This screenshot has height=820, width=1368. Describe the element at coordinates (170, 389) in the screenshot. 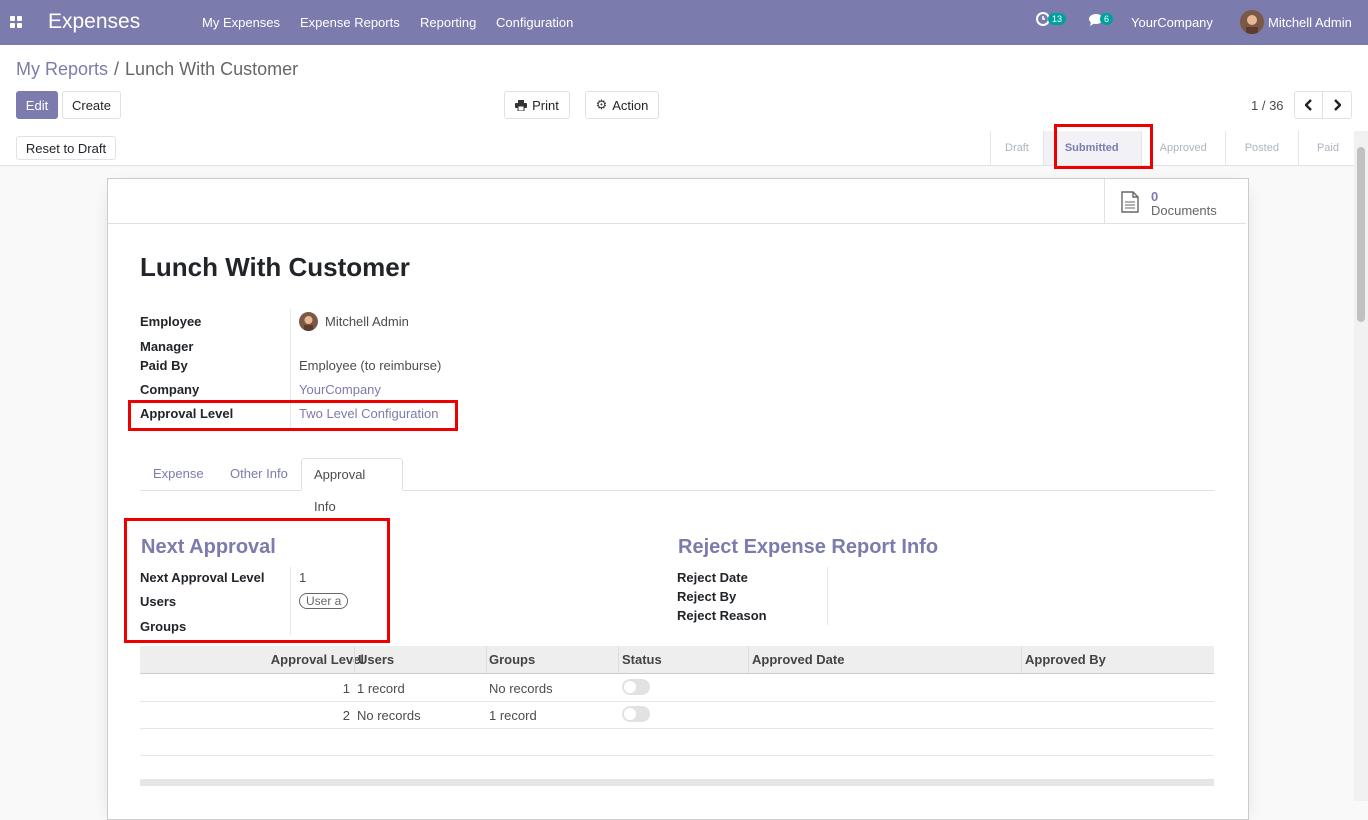

I see `company-label: Company` at that location.